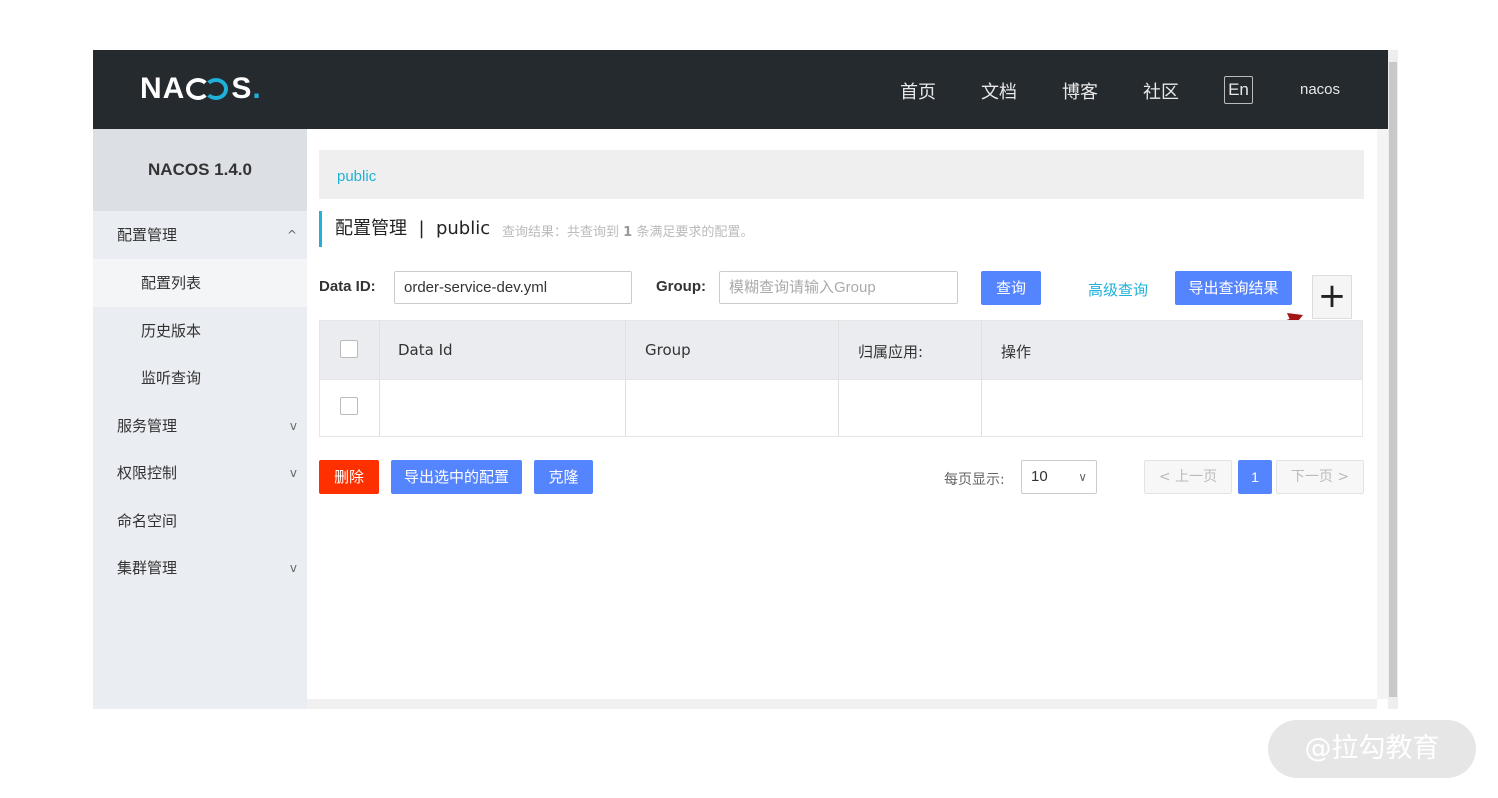  Describe the element at coordinates (200, 521) in the screenshot. I see `sidebar-item-namespace: 命名空间` at that location.